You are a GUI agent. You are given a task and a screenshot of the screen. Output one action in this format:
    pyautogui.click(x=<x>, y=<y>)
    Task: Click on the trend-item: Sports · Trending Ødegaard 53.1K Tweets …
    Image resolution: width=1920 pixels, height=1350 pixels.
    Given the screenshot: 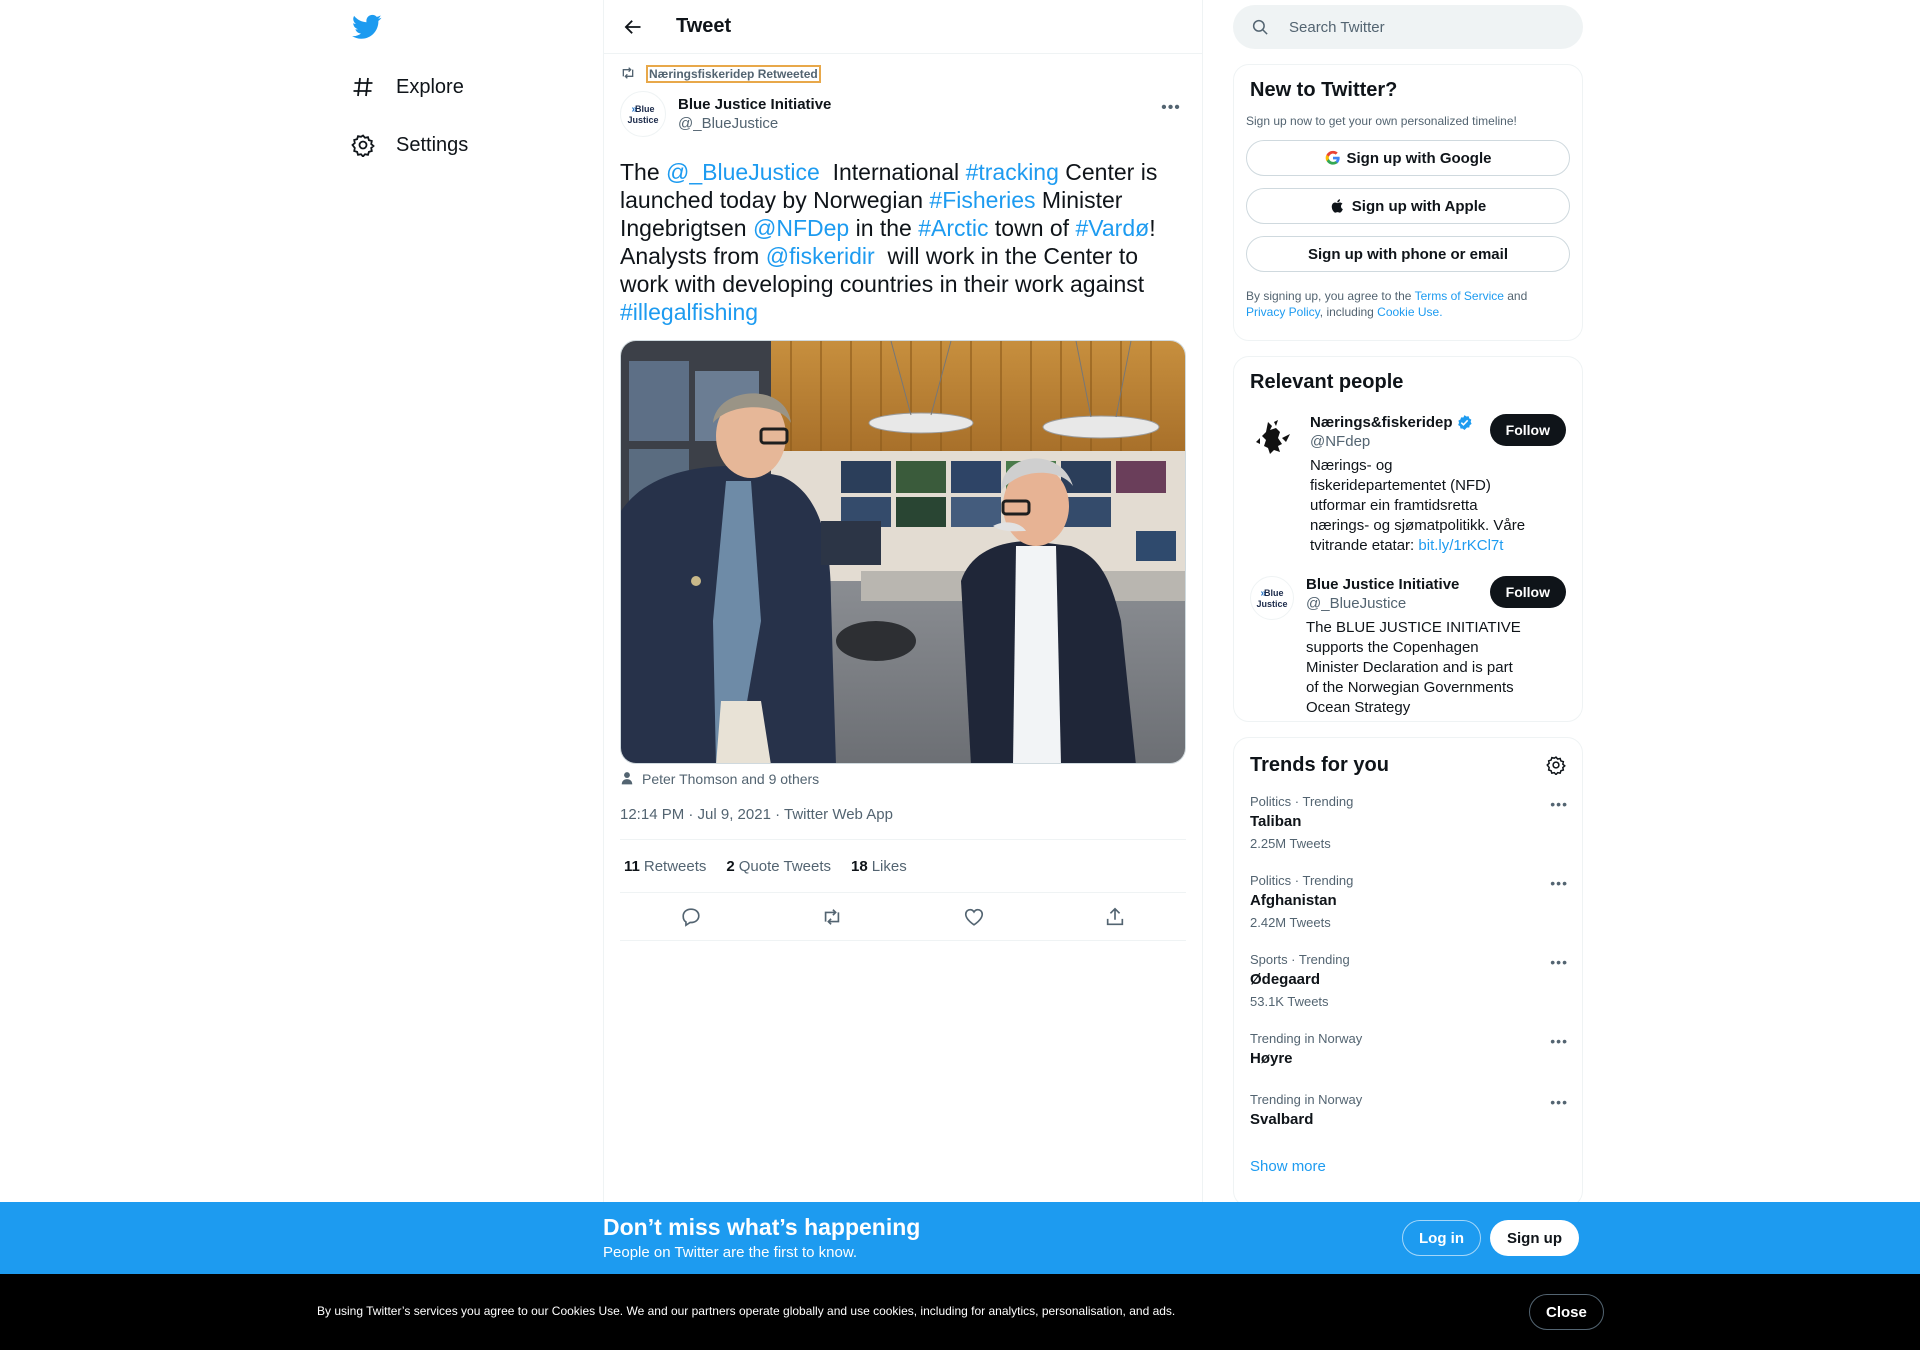 What is the action you would take?
    pyautogui.click(x=1408, y=980)
    